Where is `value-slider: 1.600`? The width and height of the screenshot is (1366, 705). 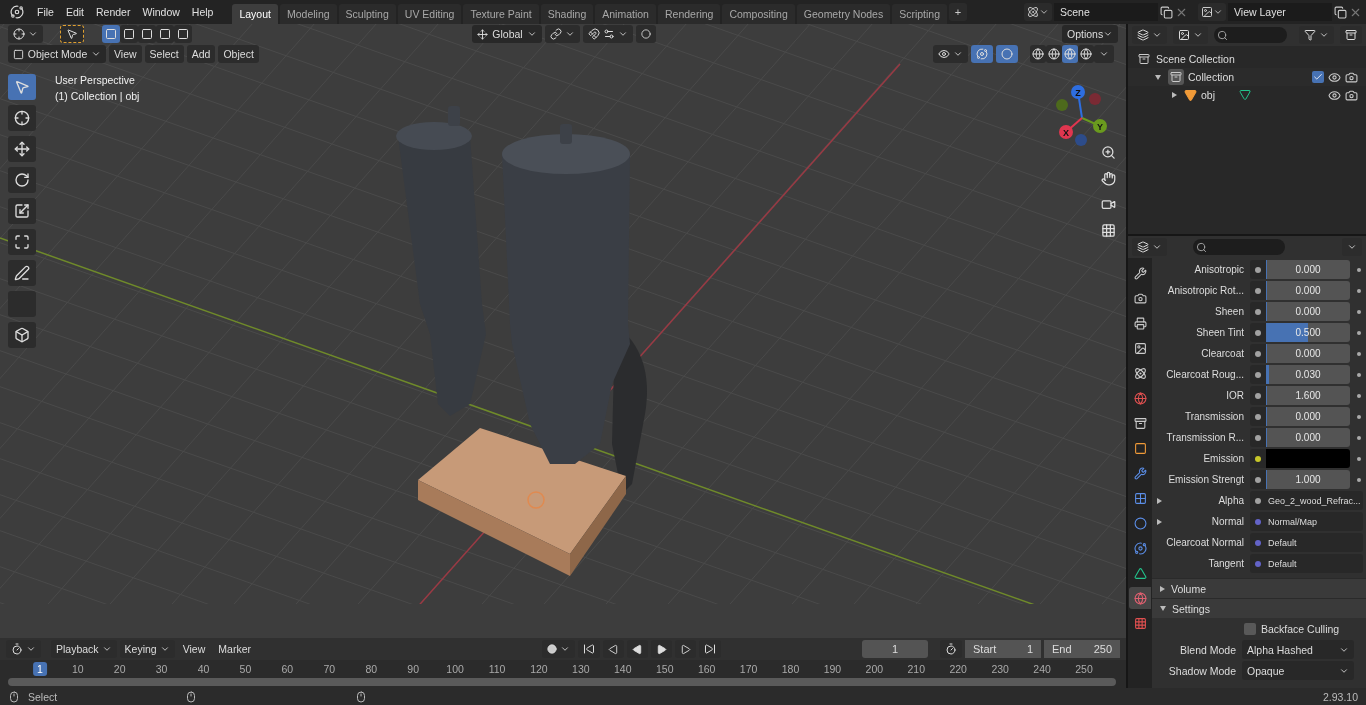 value-slider: 1.600 is located at coordinates (1308, 395).